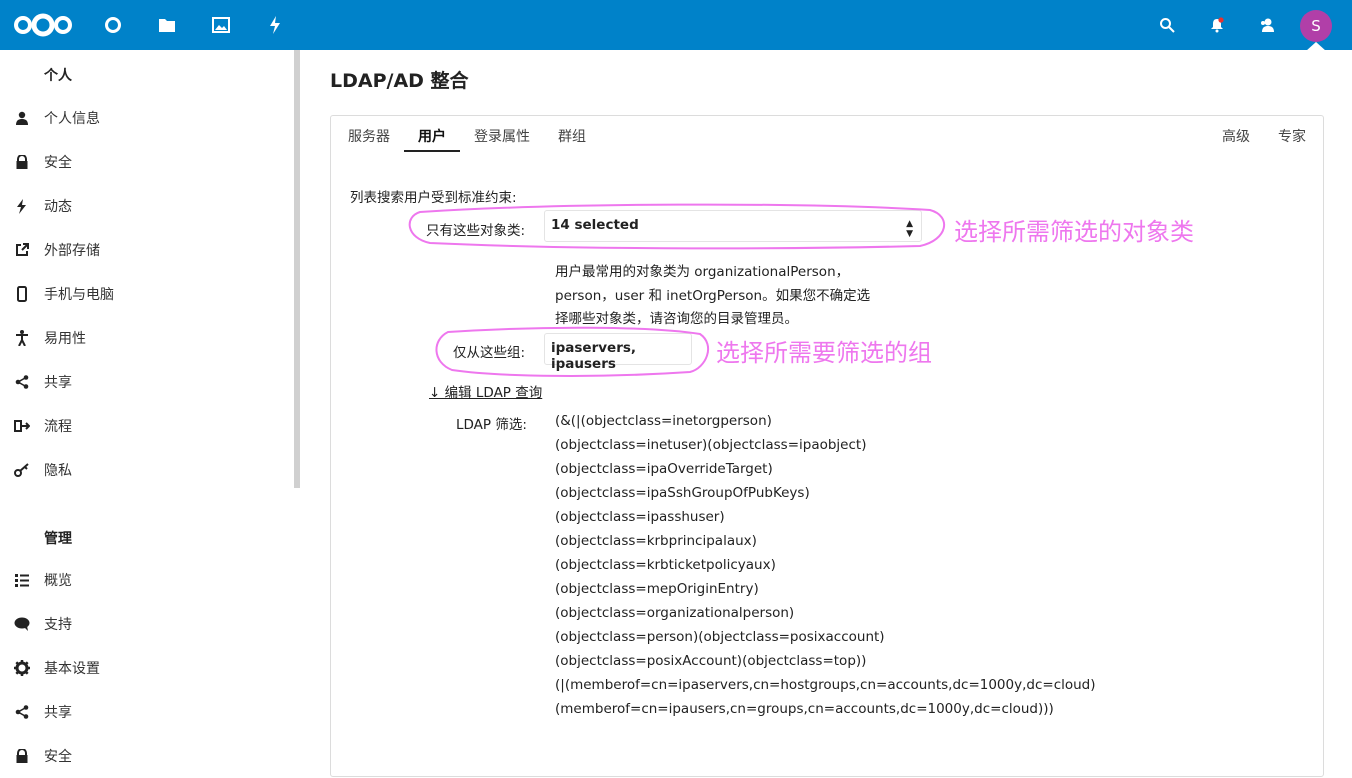 The image size is (1352, 778). I want to click on object-class-annotation-text: 选择所需筛选的对象类, so click(1074, 232).